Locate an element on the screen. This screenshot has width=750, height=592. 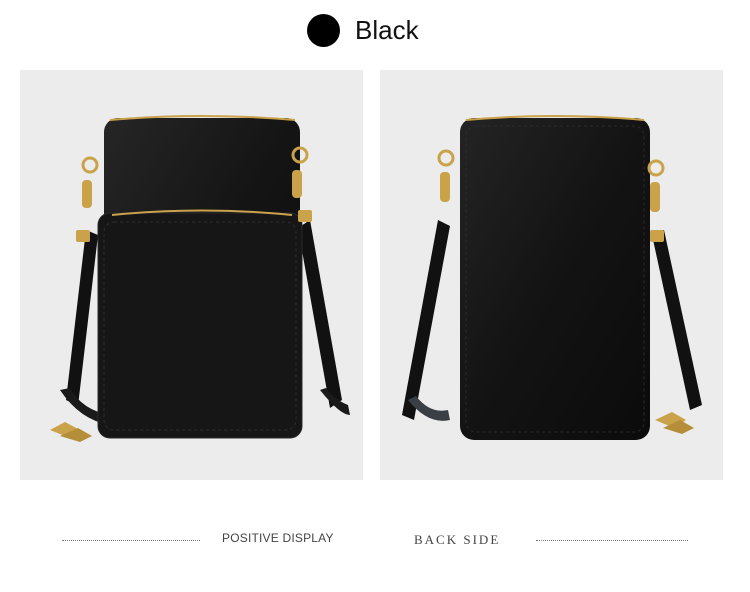
caption-positive-display: POSITIVE DISPLAY is located at coordinates (278, 538).